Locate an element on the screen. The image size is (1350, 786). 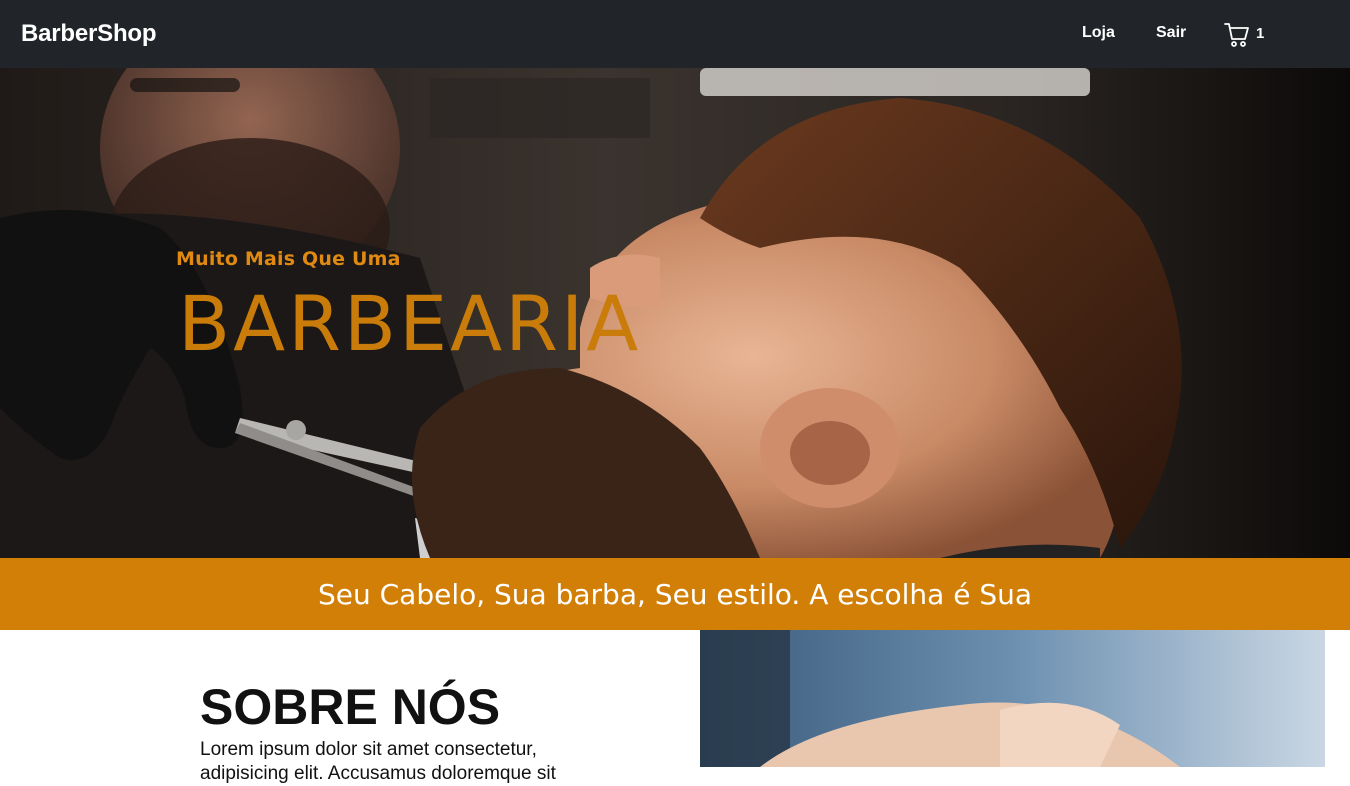
page-edge is located at coordinates (1337, 698).